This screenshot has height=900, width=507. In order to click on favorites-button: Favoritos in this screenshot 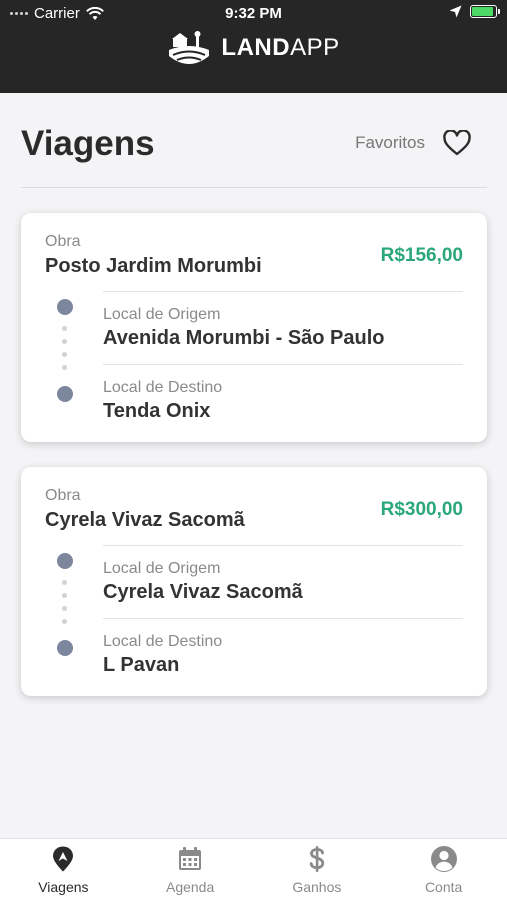, I will do `click(413, 143)`.